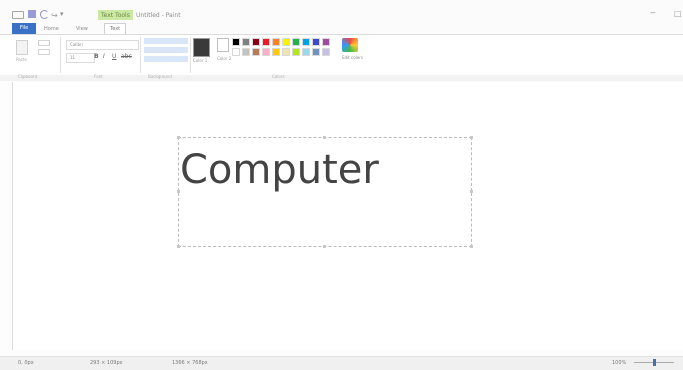 The image size is (683, 370). I want to click on quick-access-dropdown-icon: ▾, so click(62, 14).